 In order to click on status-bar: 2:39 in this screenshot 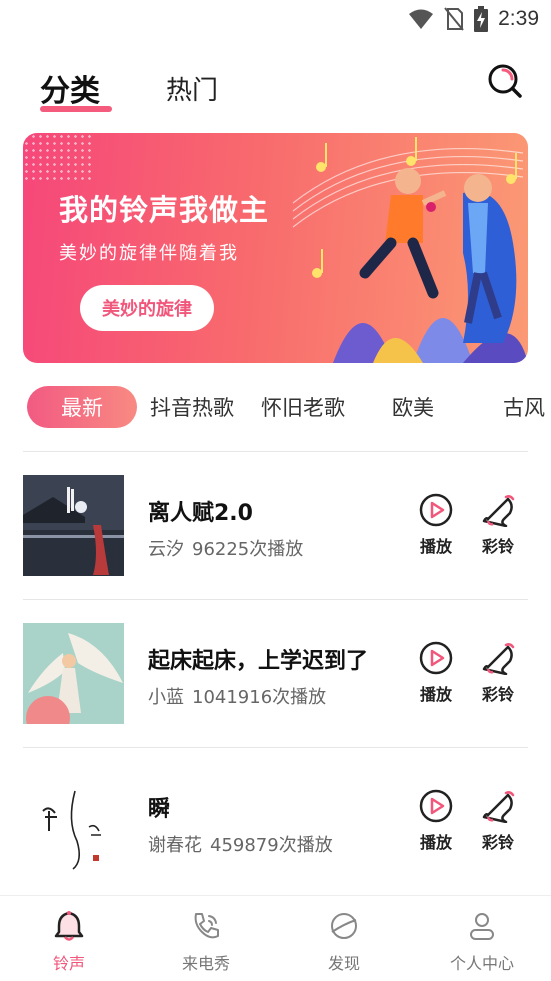, I will do `click(275, 19)`.